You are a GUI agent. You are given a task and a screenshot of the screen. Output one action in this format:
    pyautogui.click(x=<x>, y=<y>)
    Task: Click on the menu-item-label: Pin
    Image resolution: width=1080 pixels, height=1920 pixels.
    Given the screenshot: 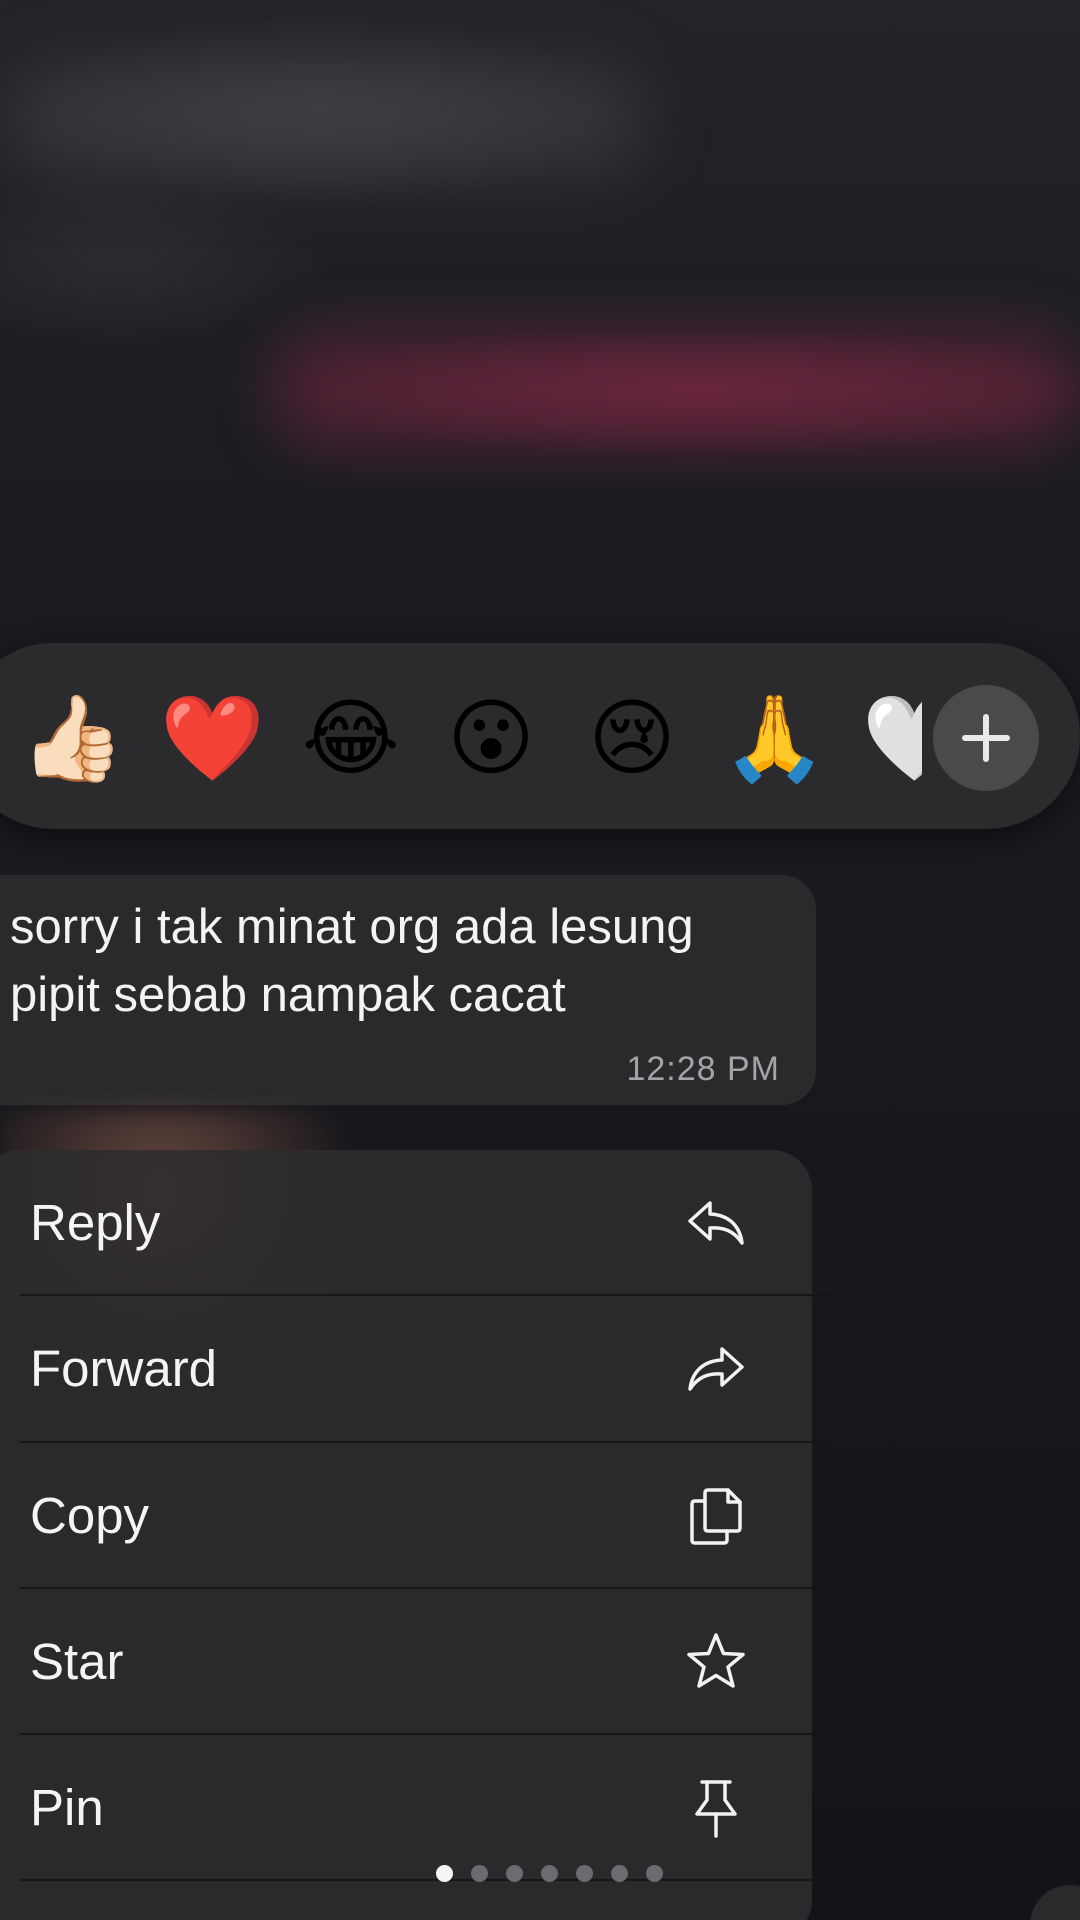 What is the action you would take?
    pyautogui.click(x=67, y=1807)
    